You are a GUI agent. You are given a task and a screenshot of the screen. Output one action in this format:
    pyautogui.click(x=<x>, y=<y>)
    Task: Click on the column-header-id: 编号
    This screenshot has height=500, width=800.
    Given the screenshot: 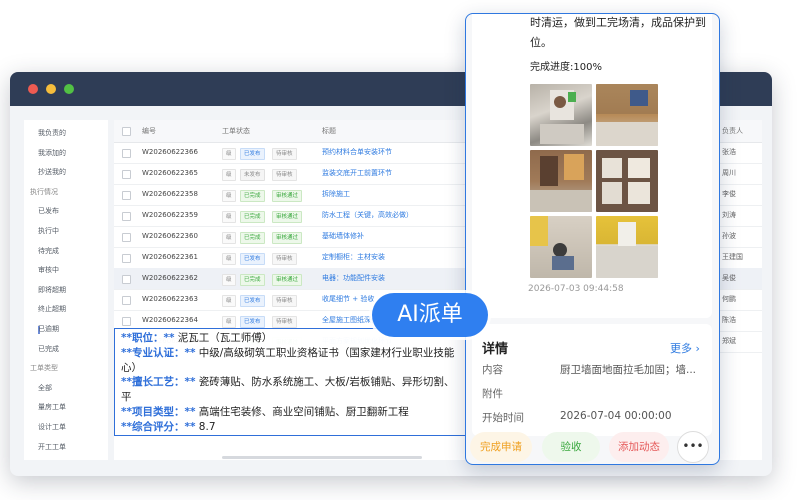 What is the action you would take?
    pyautogui.click(x=149, y=131)
    